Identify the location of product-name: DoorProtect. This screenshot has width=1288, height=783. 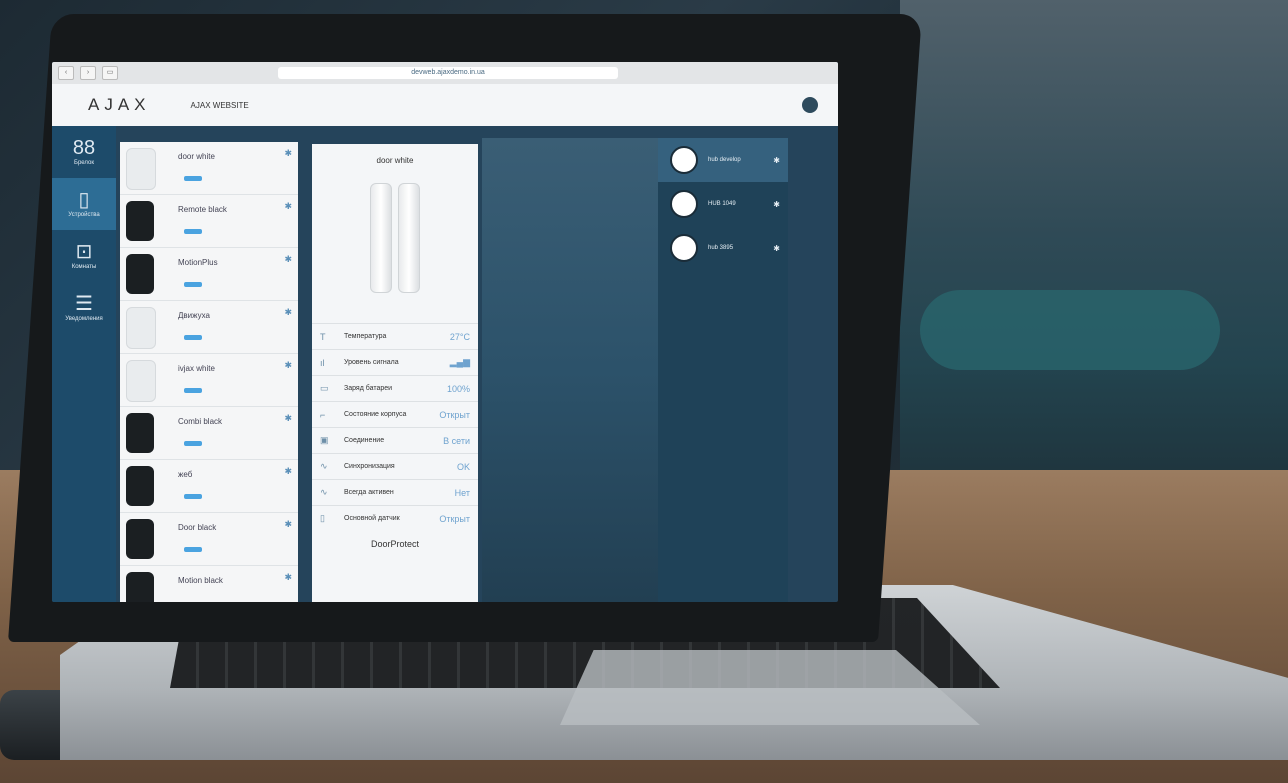
(395, 544).